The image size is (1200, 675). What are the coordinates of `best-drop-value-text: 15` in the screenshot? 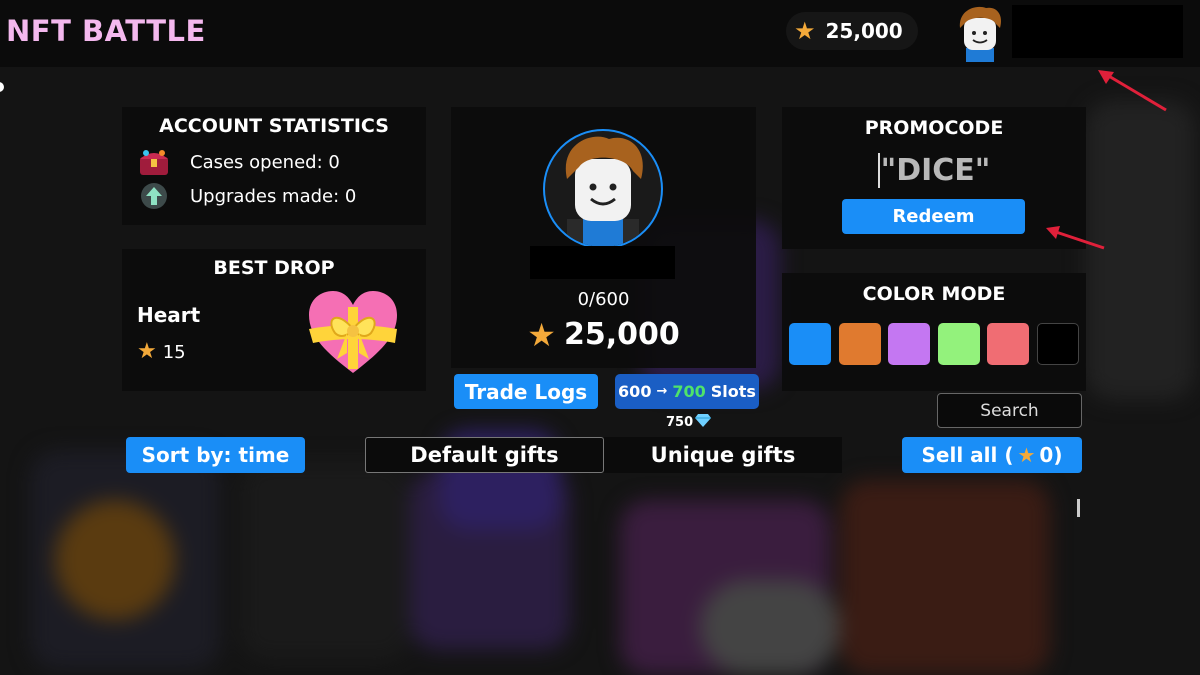 It's located at (174, 352).